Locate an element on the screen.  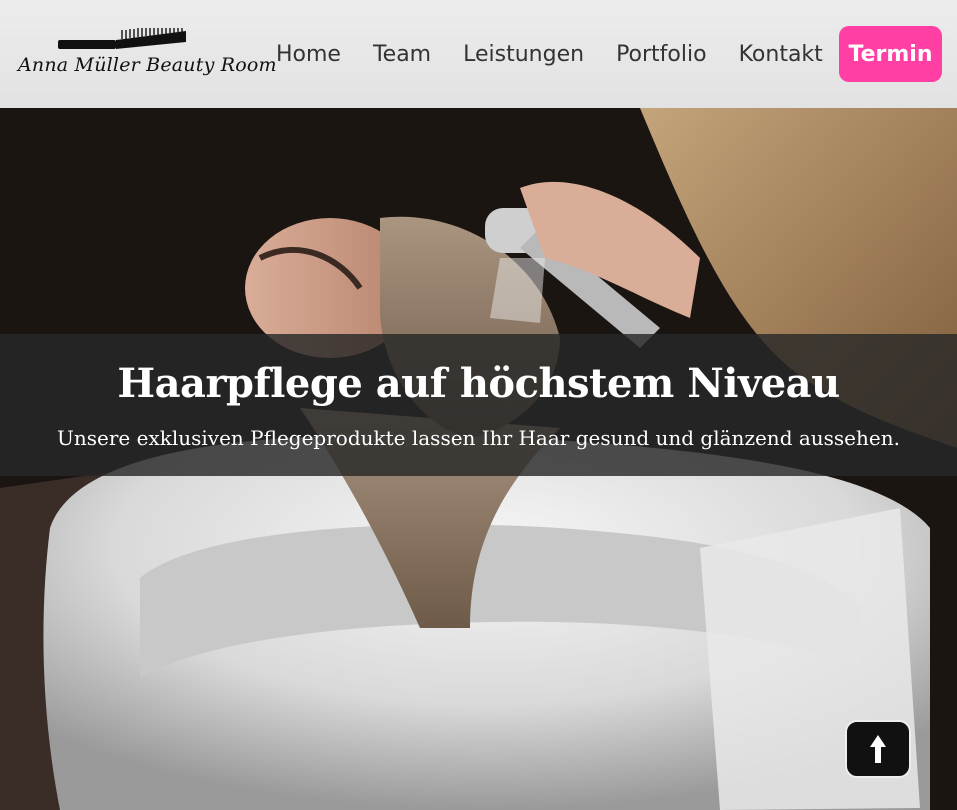
nav-home: Home is located at coordinates (308, 54).